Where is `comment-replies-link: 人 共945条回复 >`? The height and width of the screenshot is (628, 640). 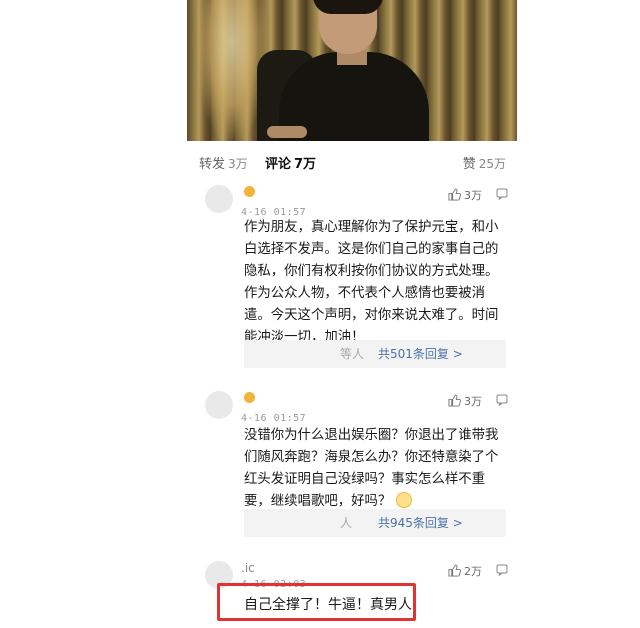 comment-replies-link: 人 共945条回复 > is located at coordinates (375, 523).